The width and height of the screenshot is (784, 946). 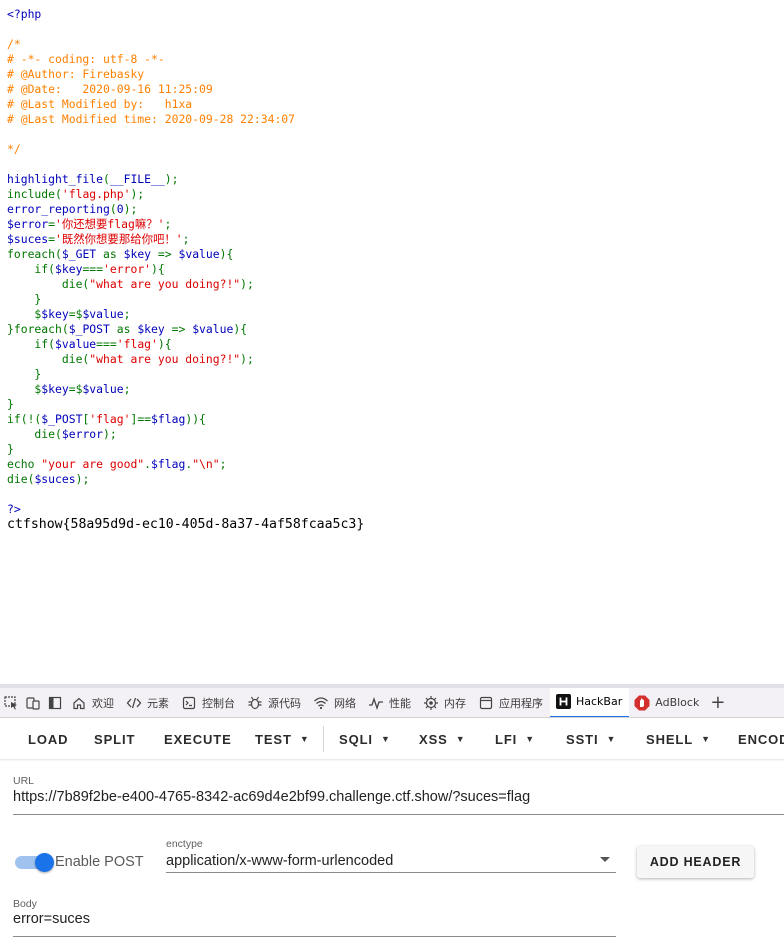 What do you see at coordinates (515, 739) in the screenshot?
I see `menu-lfi-button: LFI ▼` at bounding box center [515, 739].